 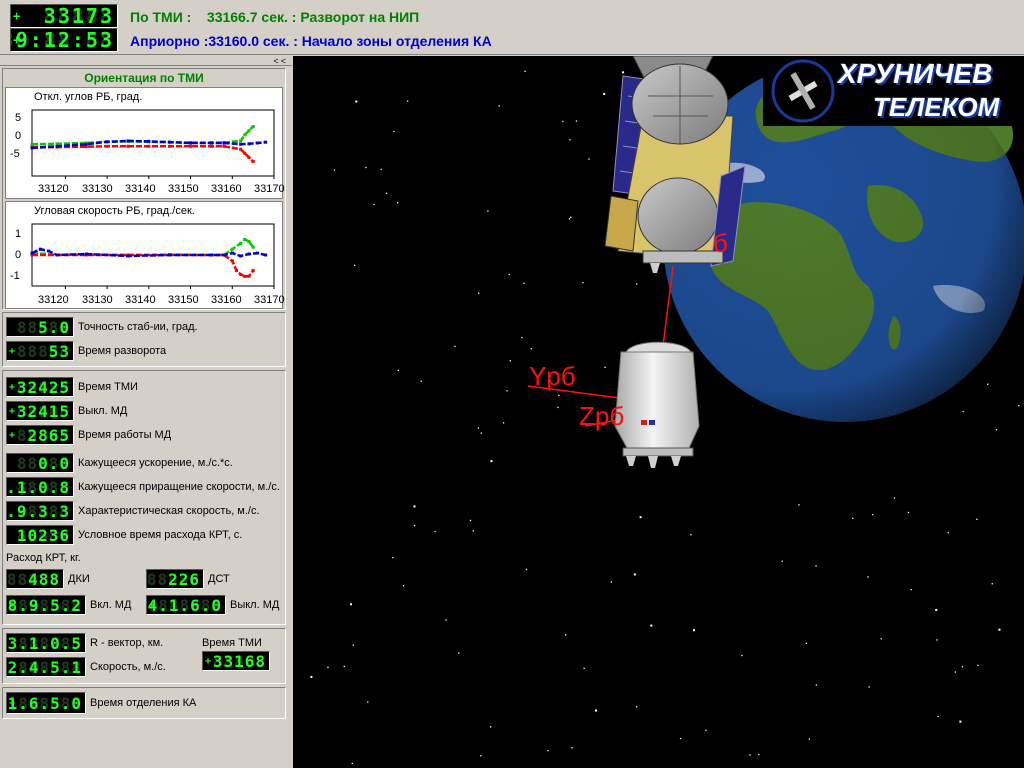 What do you see at coordinates (183, 300) in the screenshot?
I see `x-tick-label: 33150` at bounding box center [183, 300].